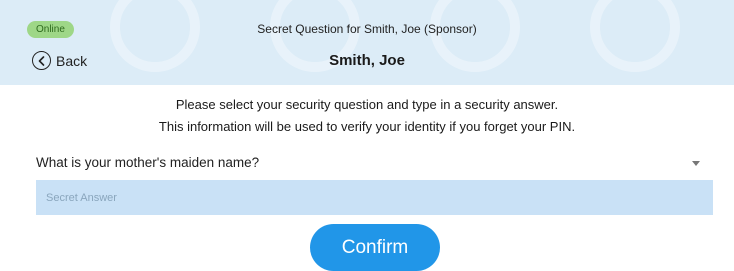 The width and height of the screenshot is (734, 271). I want to click on user-name: Smith, Joe, so click(367, 60).